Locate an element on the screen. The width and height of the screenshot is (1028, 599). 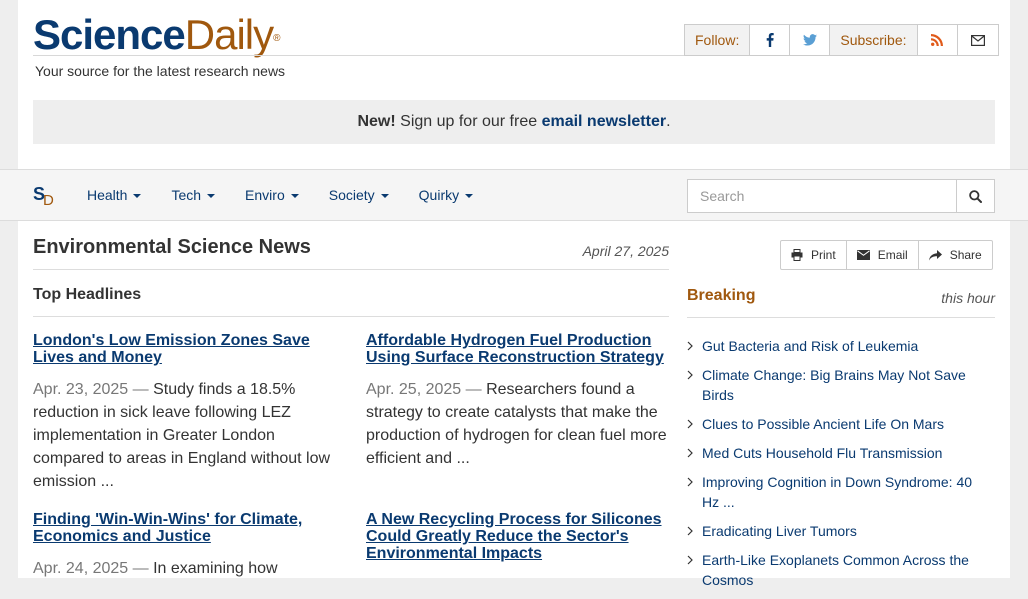
article-date: Apr. 25, 2025 is located at coordinates (414, 389).